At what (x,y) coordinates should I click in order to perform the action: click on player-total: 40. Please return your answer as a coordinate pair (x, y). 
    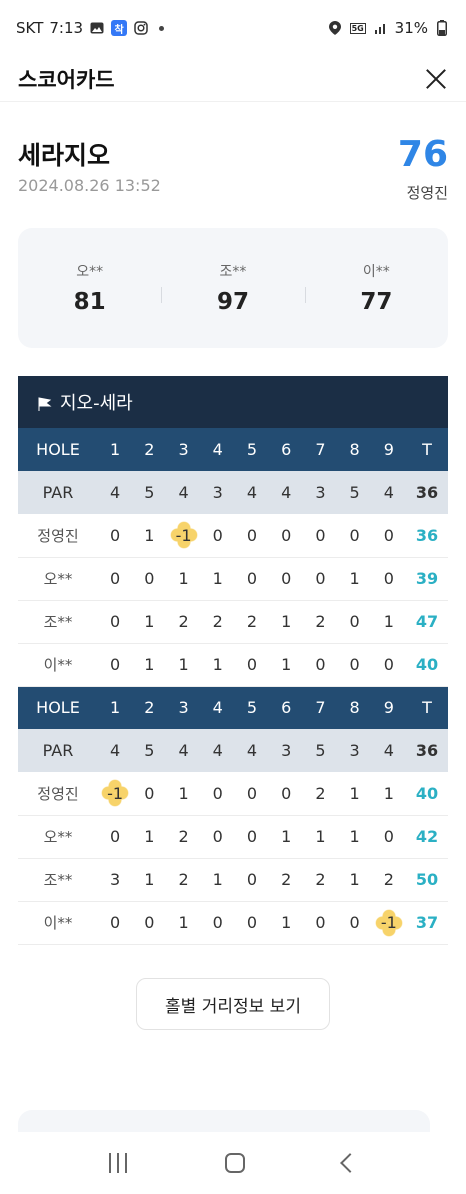
    Looking at the image, I should click on (427, 794).